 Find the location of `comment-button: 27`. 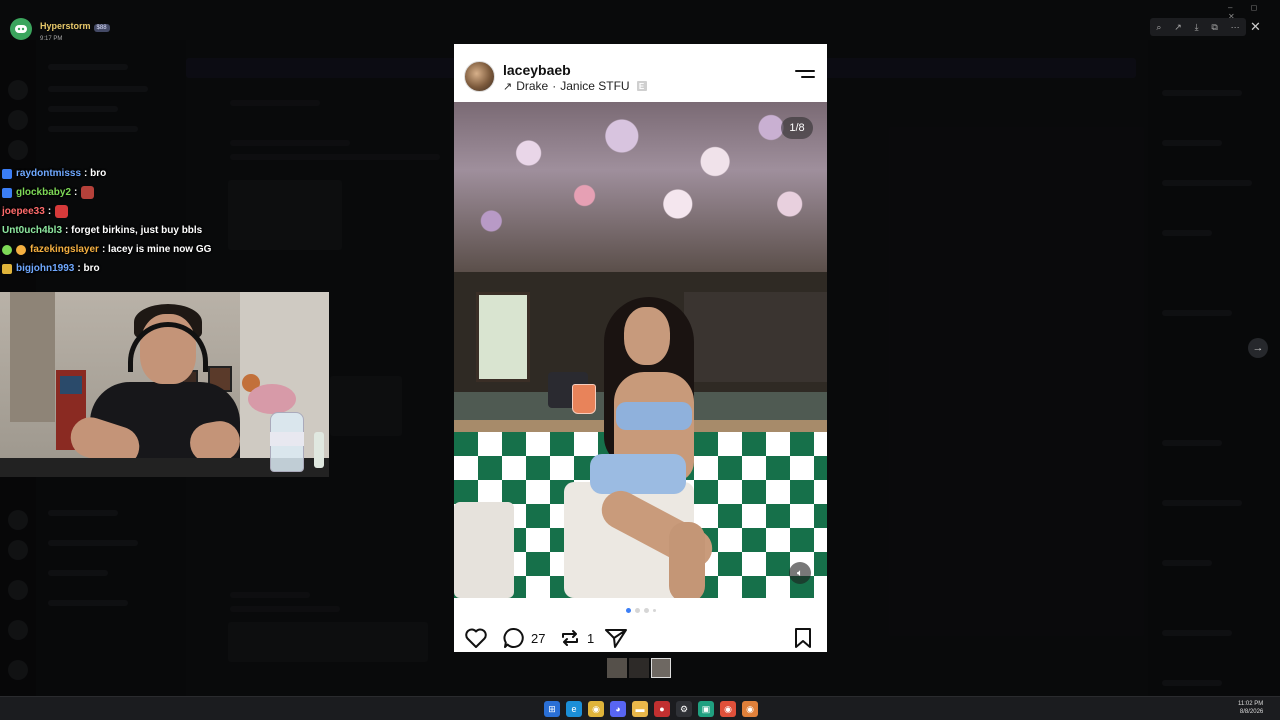

comment-button: 27 is located at coordinates (524, 638).